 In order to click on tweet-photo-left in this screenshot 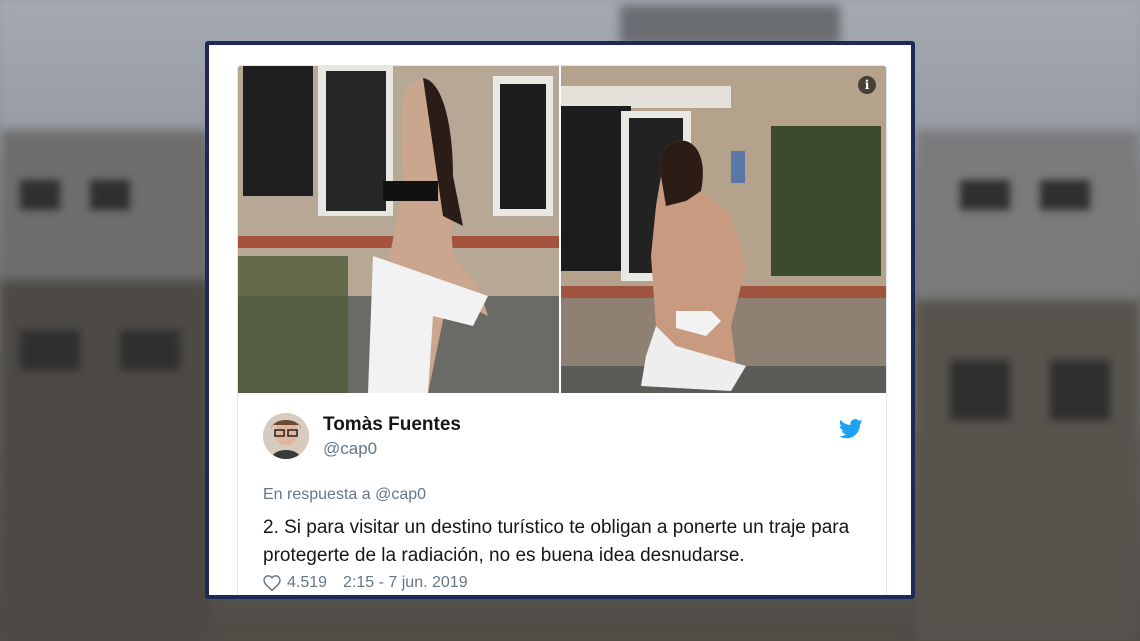, I will do `click(398, 229)`.